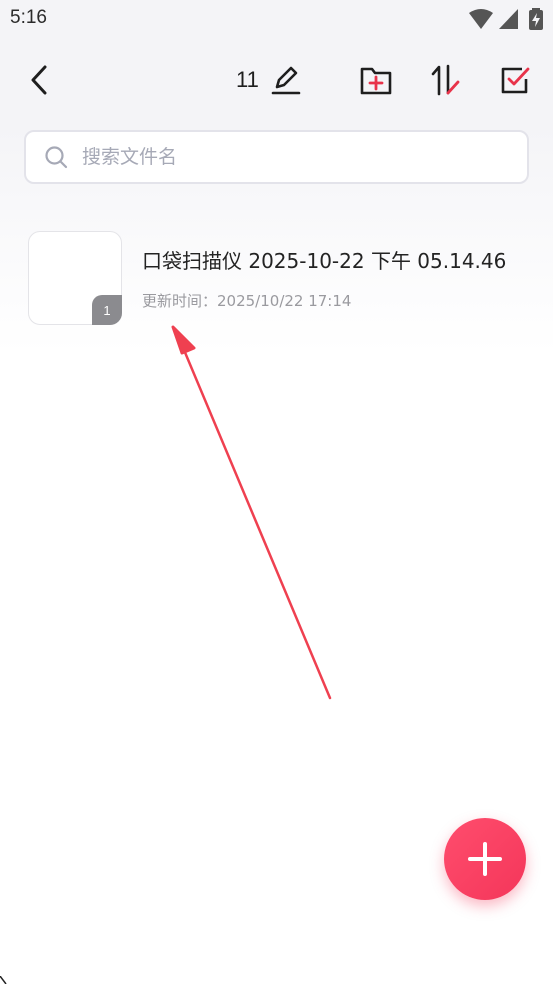  I want to click on battery-charging-icon, so click(536, 19).